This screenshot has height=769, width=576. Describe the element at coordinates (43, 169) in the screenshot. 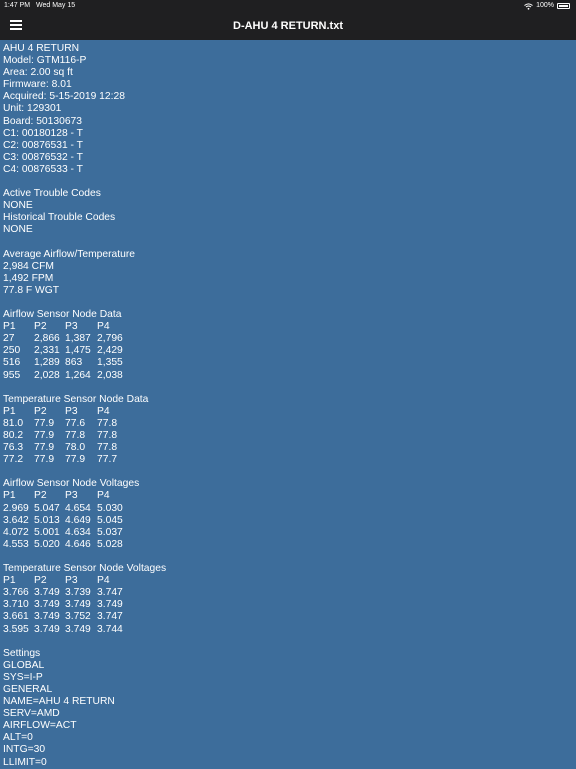

I see `info-line: C4: 00876533 - T` at that location.